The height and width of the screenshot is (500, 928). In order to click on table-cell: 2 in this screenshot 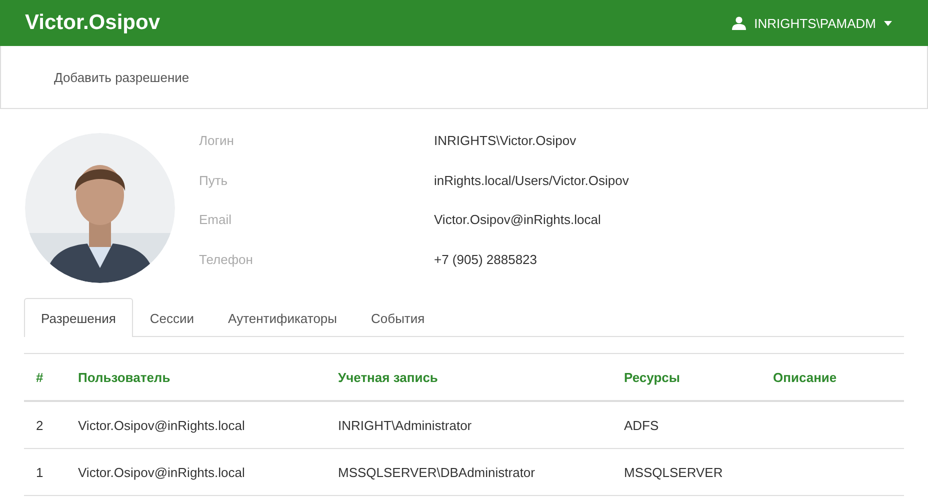, I will do `click(40, 425)`.